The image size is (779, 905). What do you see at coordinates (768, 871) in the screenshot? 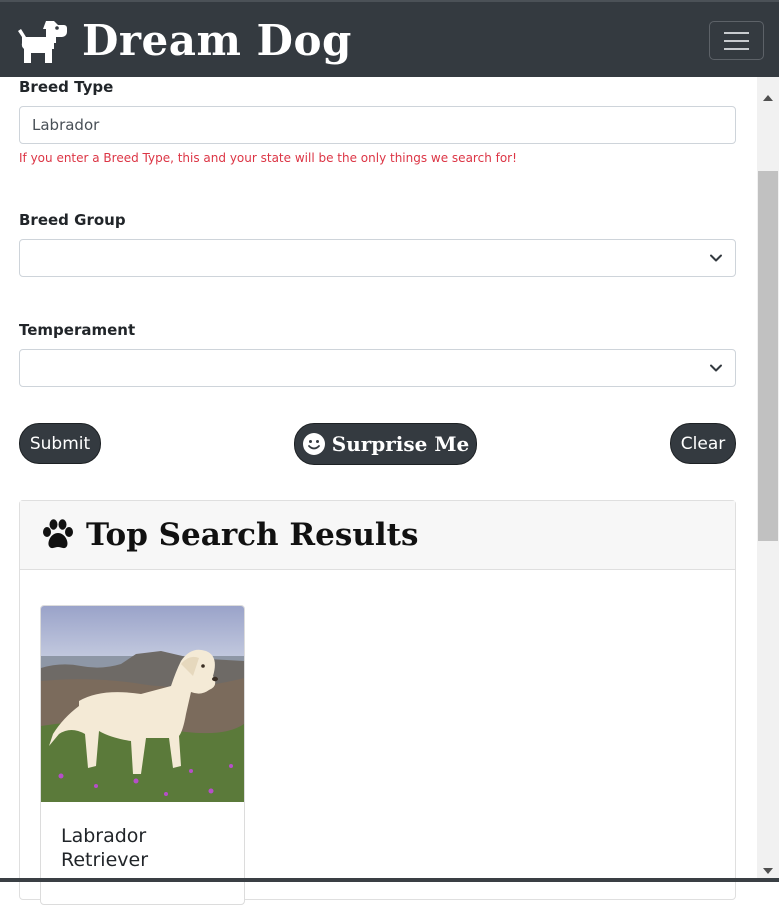
I see `scroll-down-arrow-icon` at bounding box center [768, 871].